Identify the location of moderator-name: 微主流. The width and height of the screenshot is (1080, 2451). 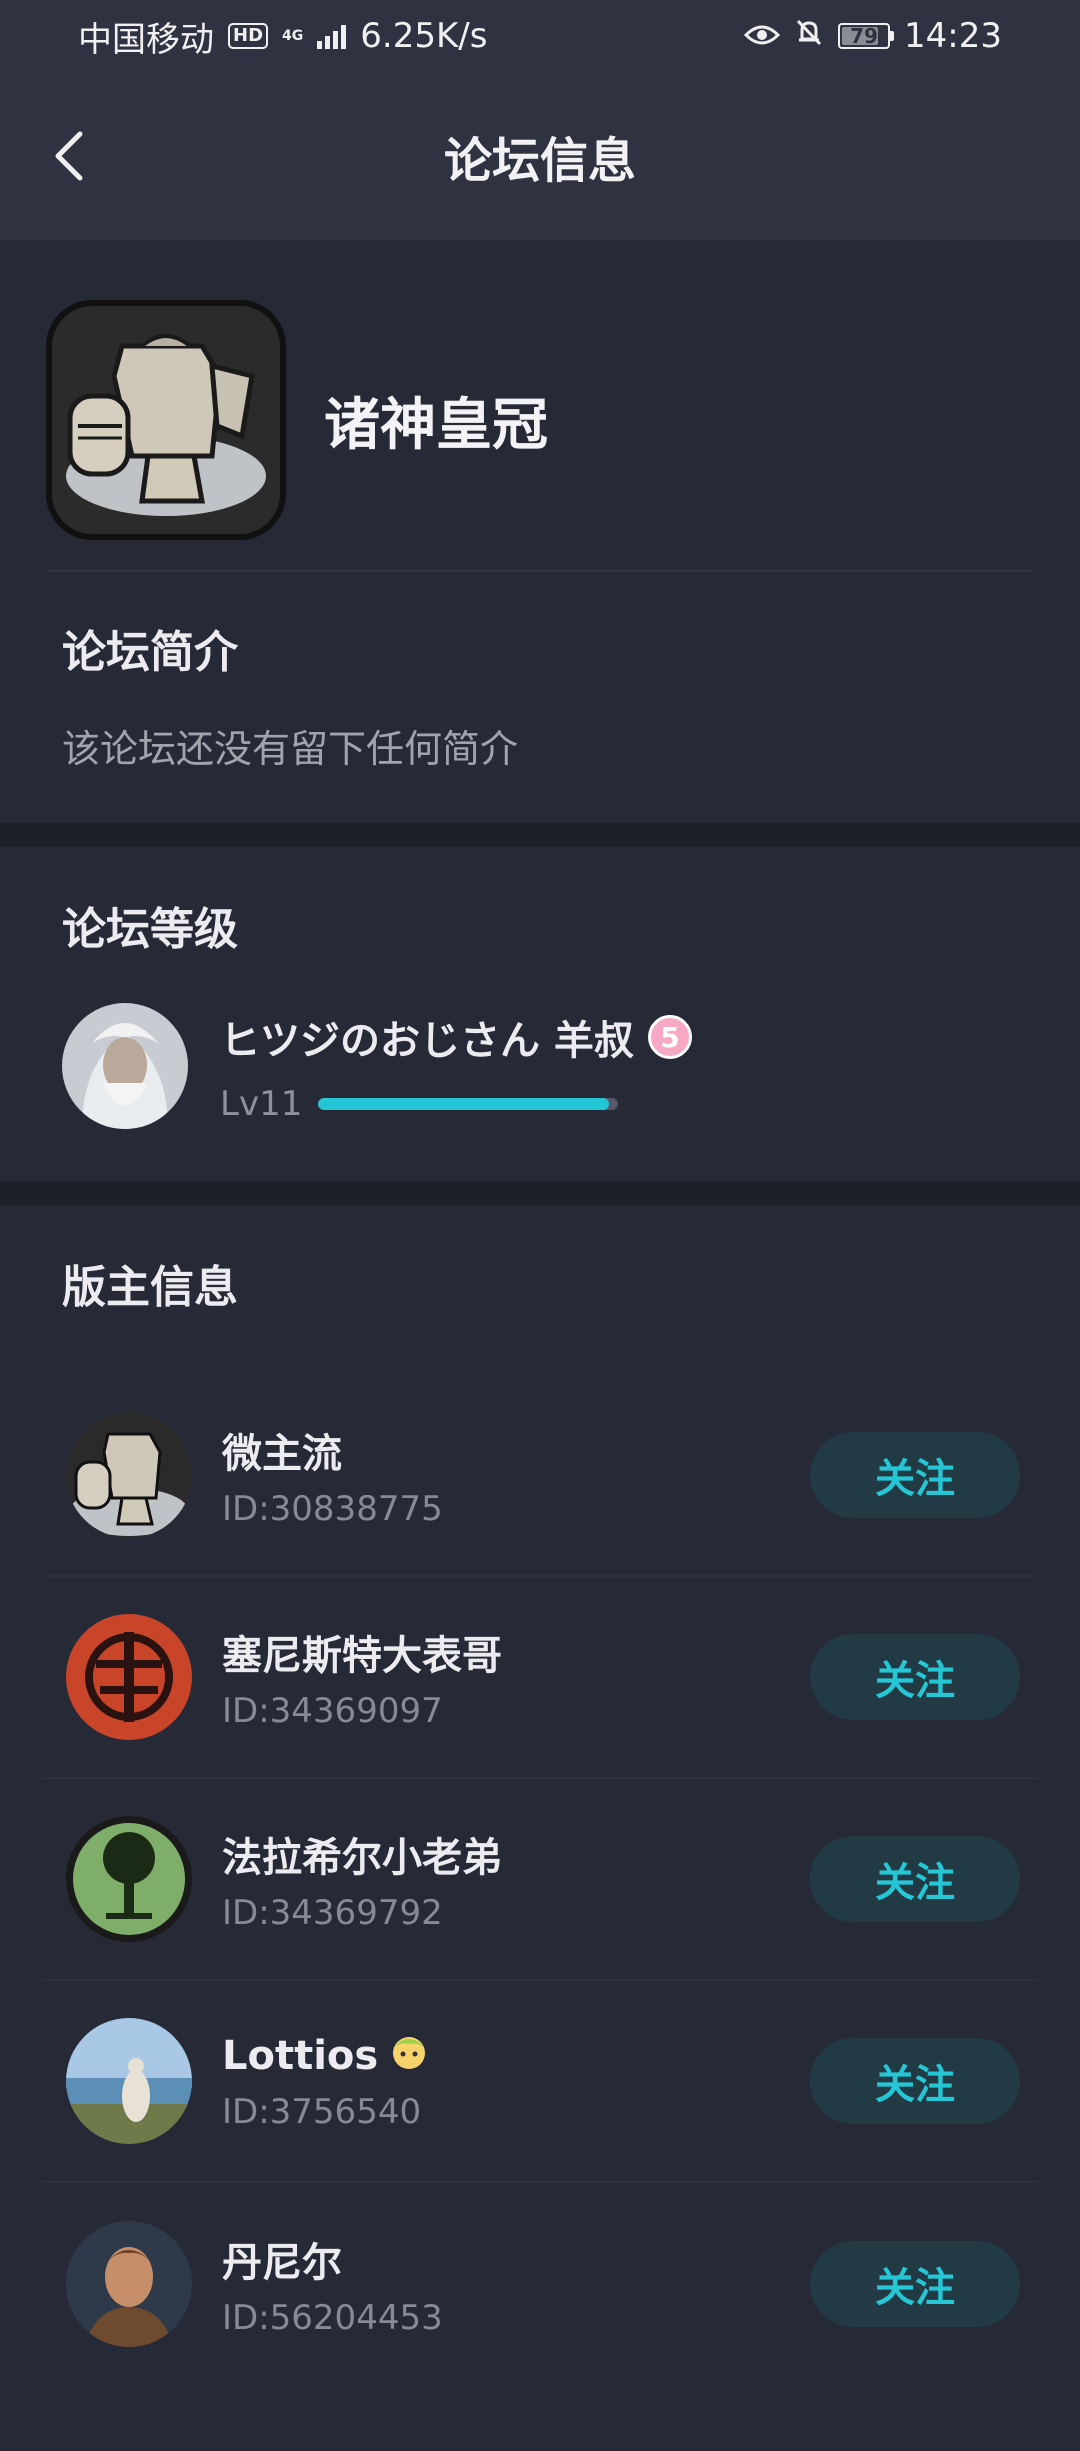
(282, 1454).